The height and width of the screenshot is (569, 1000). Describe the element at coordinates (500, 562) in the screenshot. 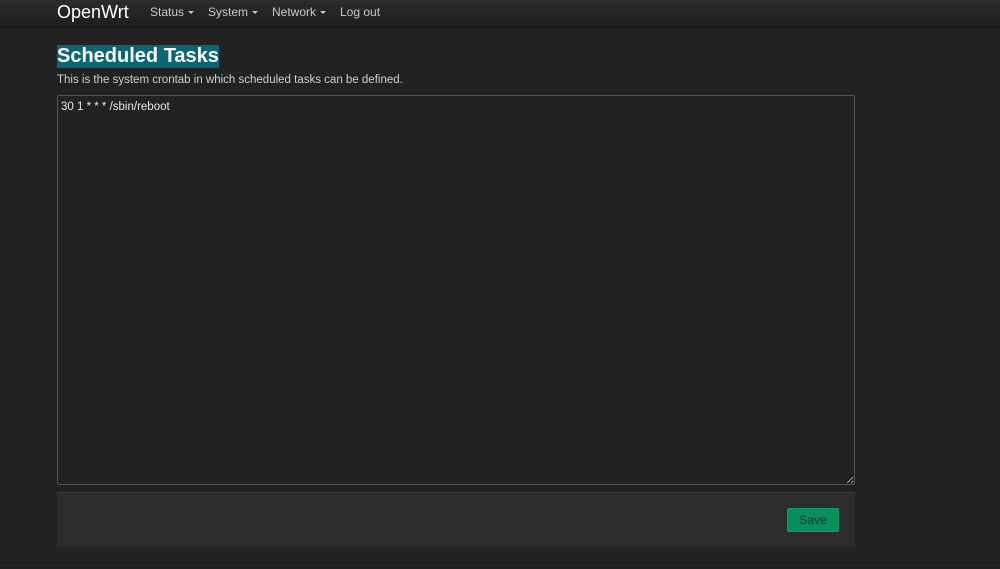

I see `footer-divider` at that location.